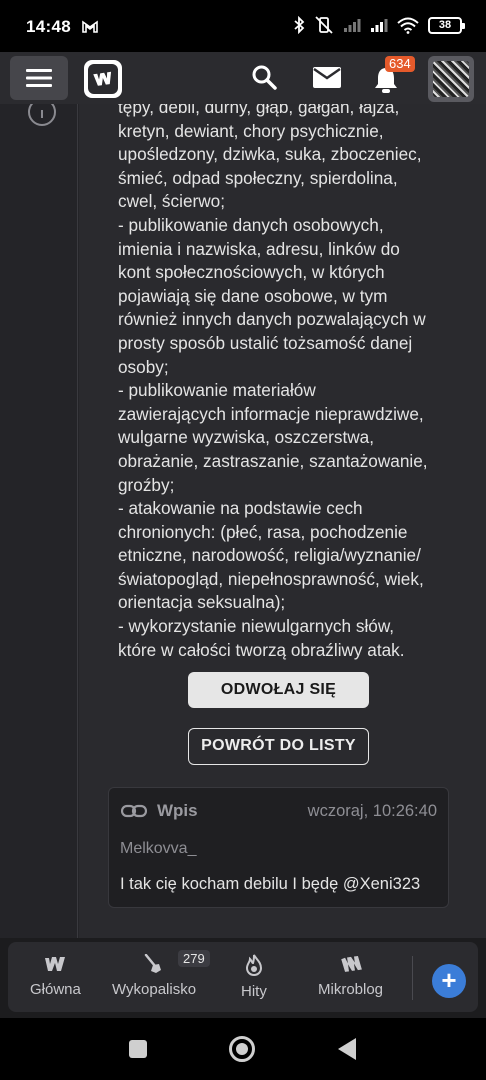 This screenshot has height=1080, width=486. Describe the element at coordinates (379, 25) in the screenshot. I see `signal-icon` at that location.